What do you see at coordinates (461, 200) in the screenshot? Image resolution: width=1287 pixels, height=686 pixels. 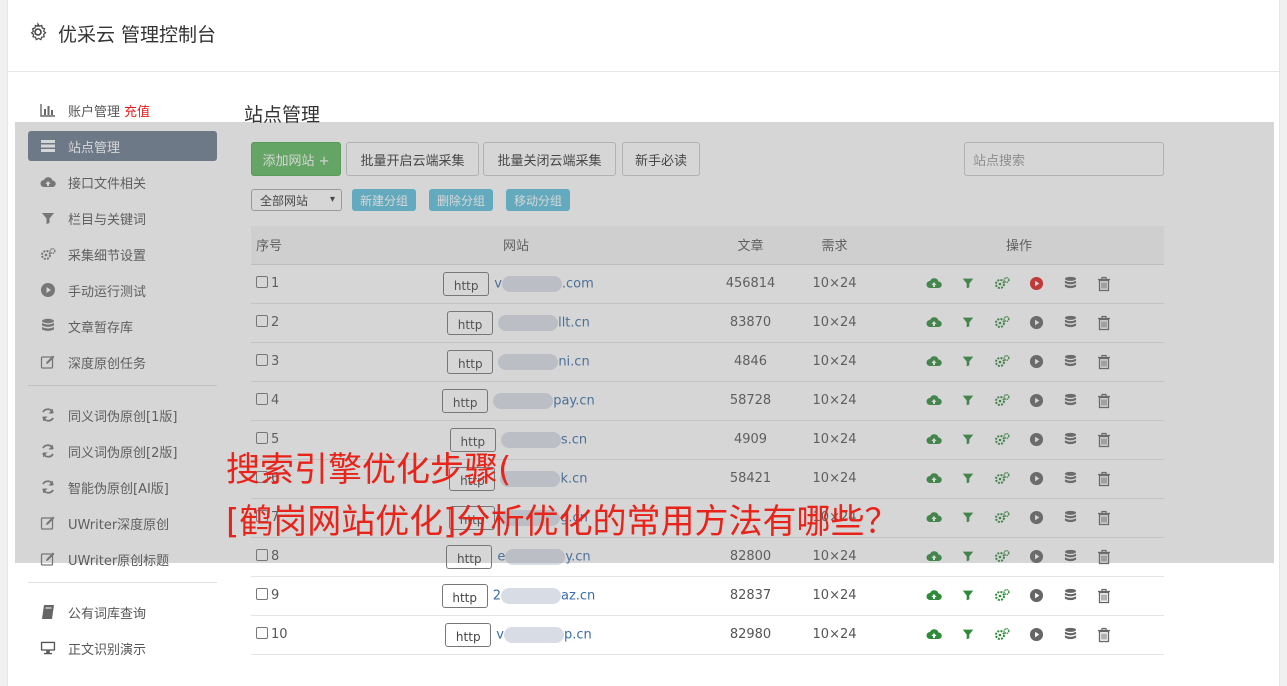 I see `delete-group-button: 删除分组` at bounding box center [461, 200].